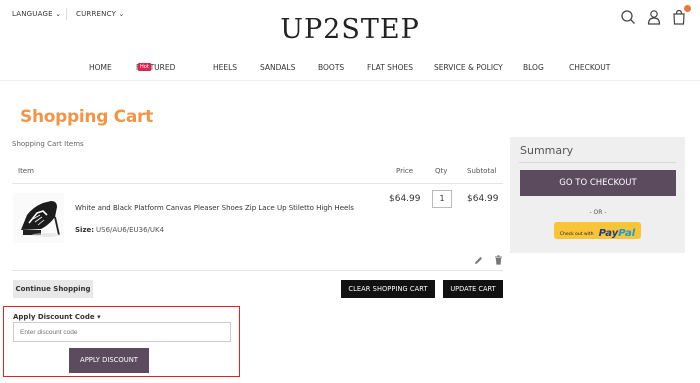 The width and height of the screenshot is (700, 383). What do you see at coordinates (130, 230) in the screenshot?
I see `size-value: US6/AU6/EU36/UK4` at bounding box center [130, 230].